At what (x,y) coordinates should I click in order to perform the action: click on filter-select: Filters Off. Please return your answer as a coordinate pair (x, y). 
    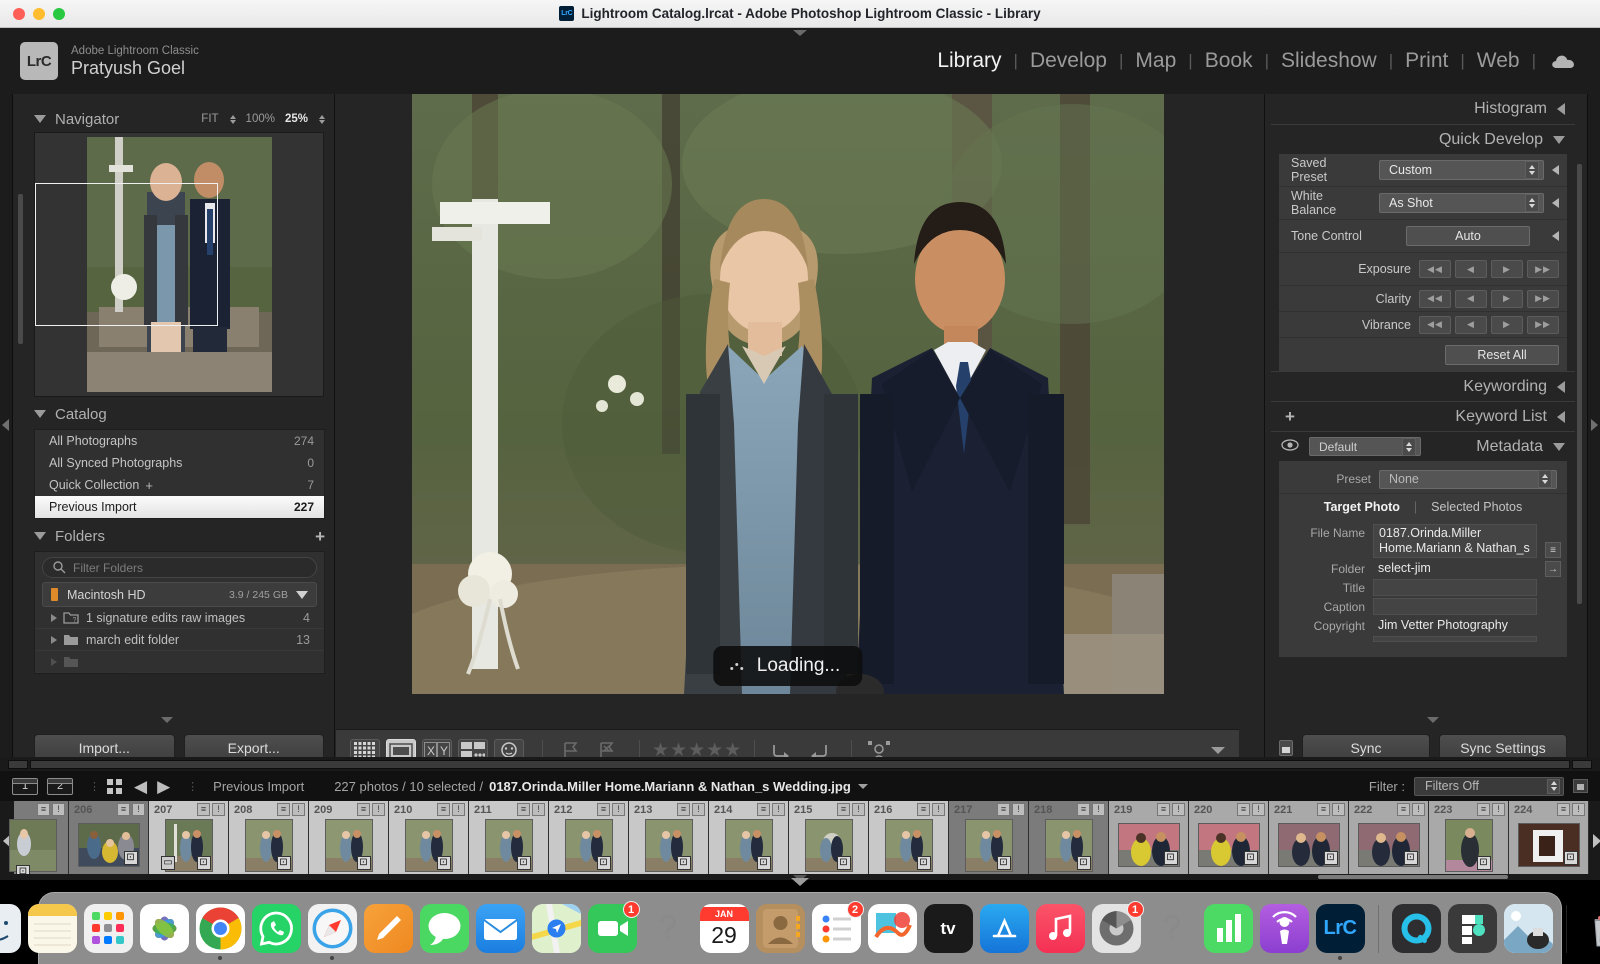
    Looking at the image, I should click on (1489, 786).